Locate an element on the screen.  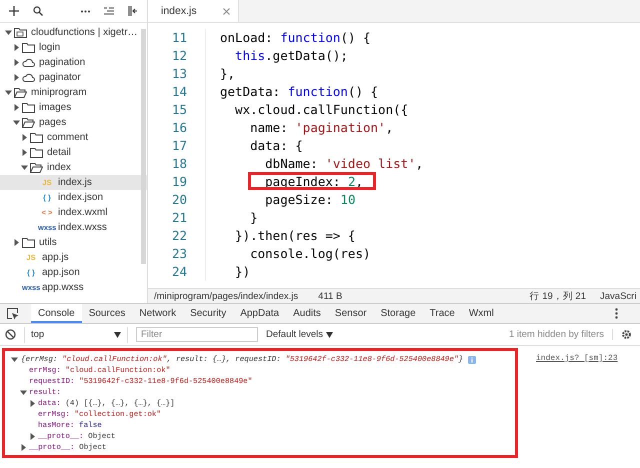
devtools-tab: Sensor is located at coordinates (351, 313).